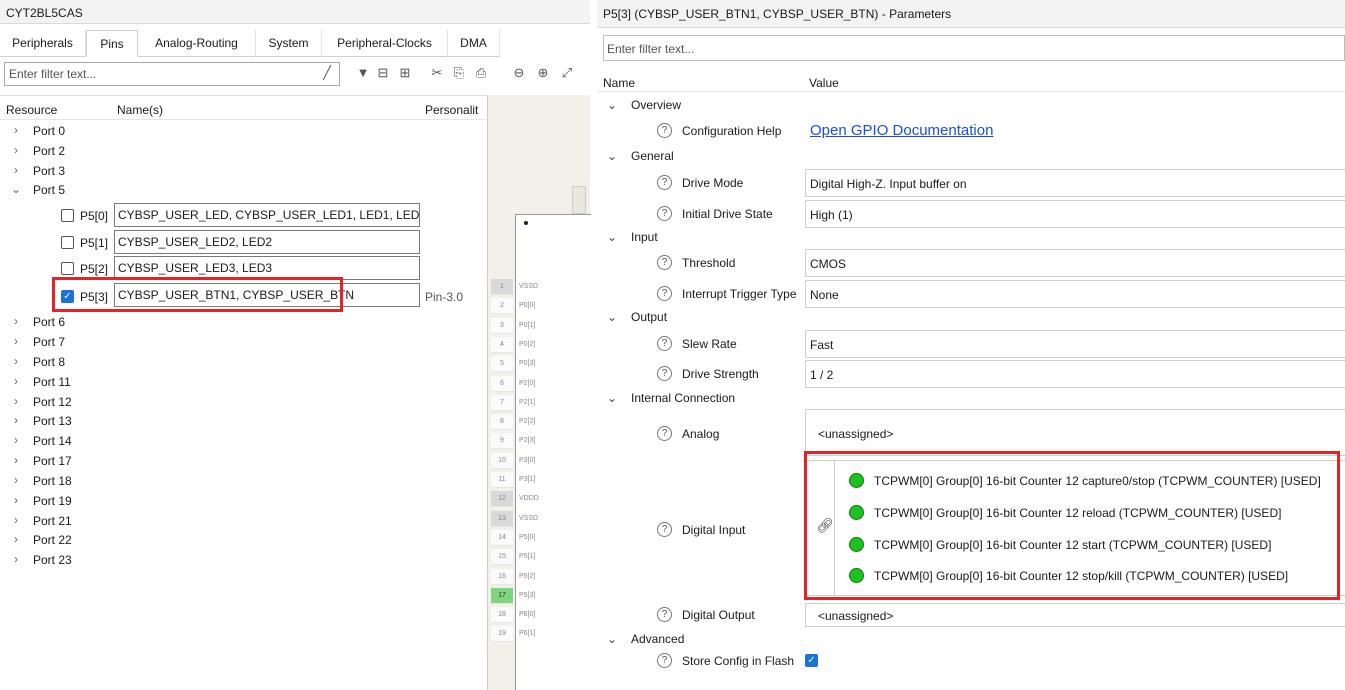  What do you see at coordinates (451, 110) in the screenshot?
I see `column-personality: Personalit` at bounding box center [451, 110].